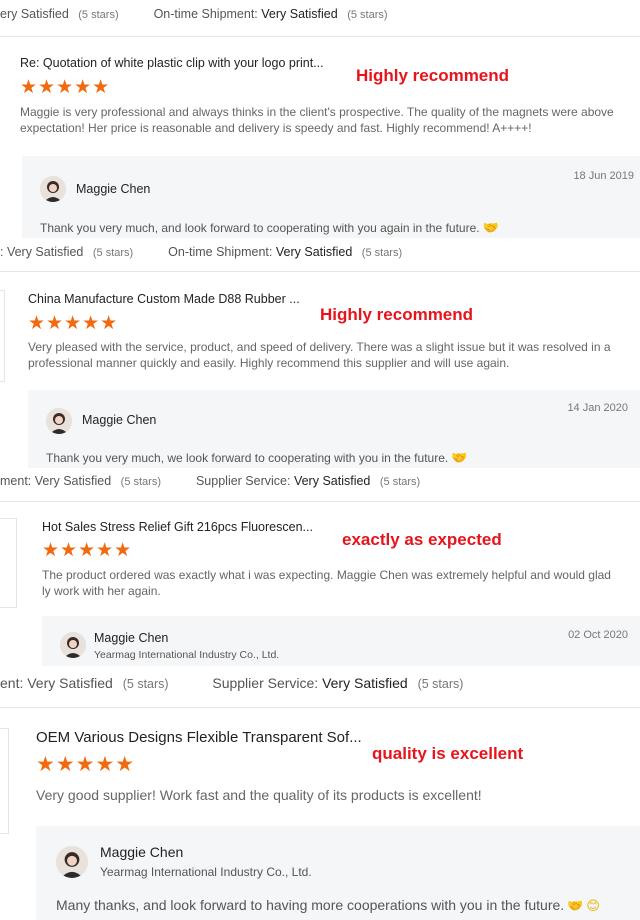  I want to click on reply-date: 18 Jun 2019, so click(603, 176).